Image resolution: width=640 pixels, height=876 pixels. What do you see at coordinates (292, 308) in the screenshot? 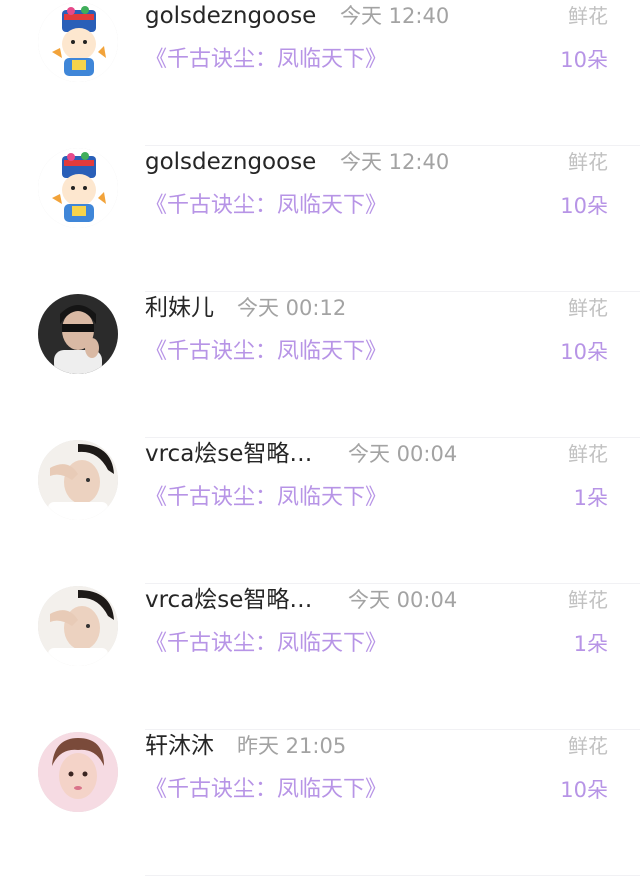
I see `gift-time: 今天 00:12` at bounding box center [292, 308].